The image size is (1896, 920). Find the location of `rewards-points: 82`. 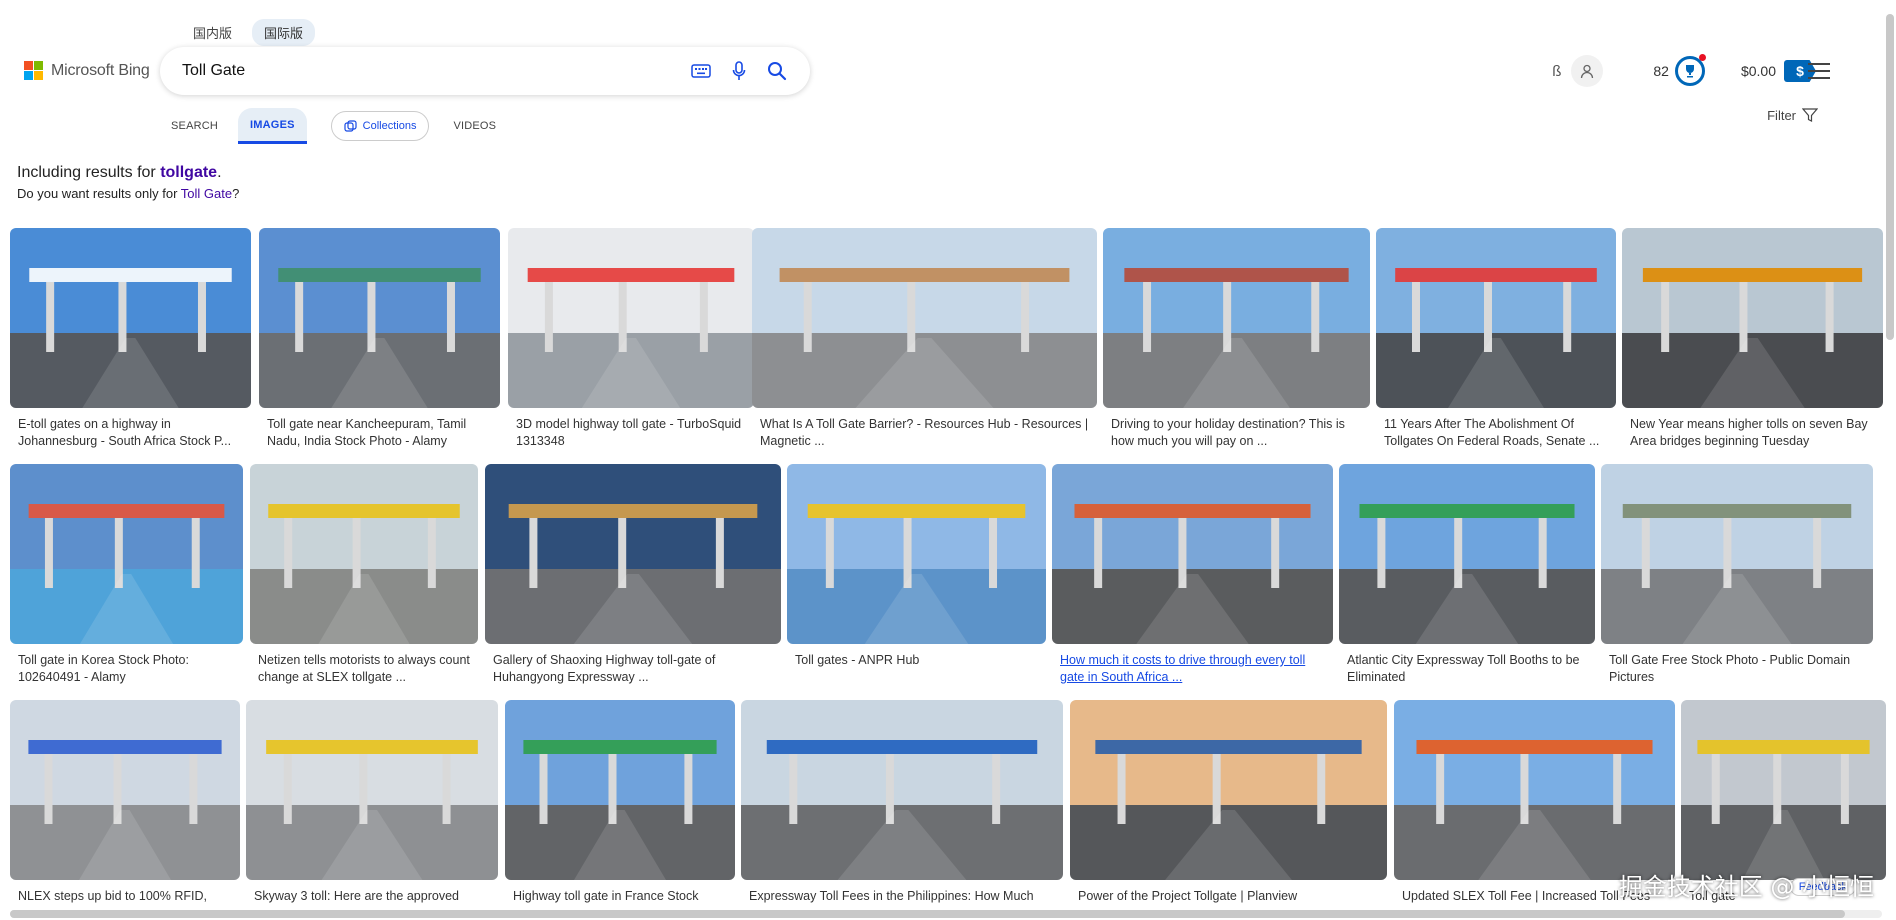

rewards-points: 82 is located at coordinates (1661, 71).